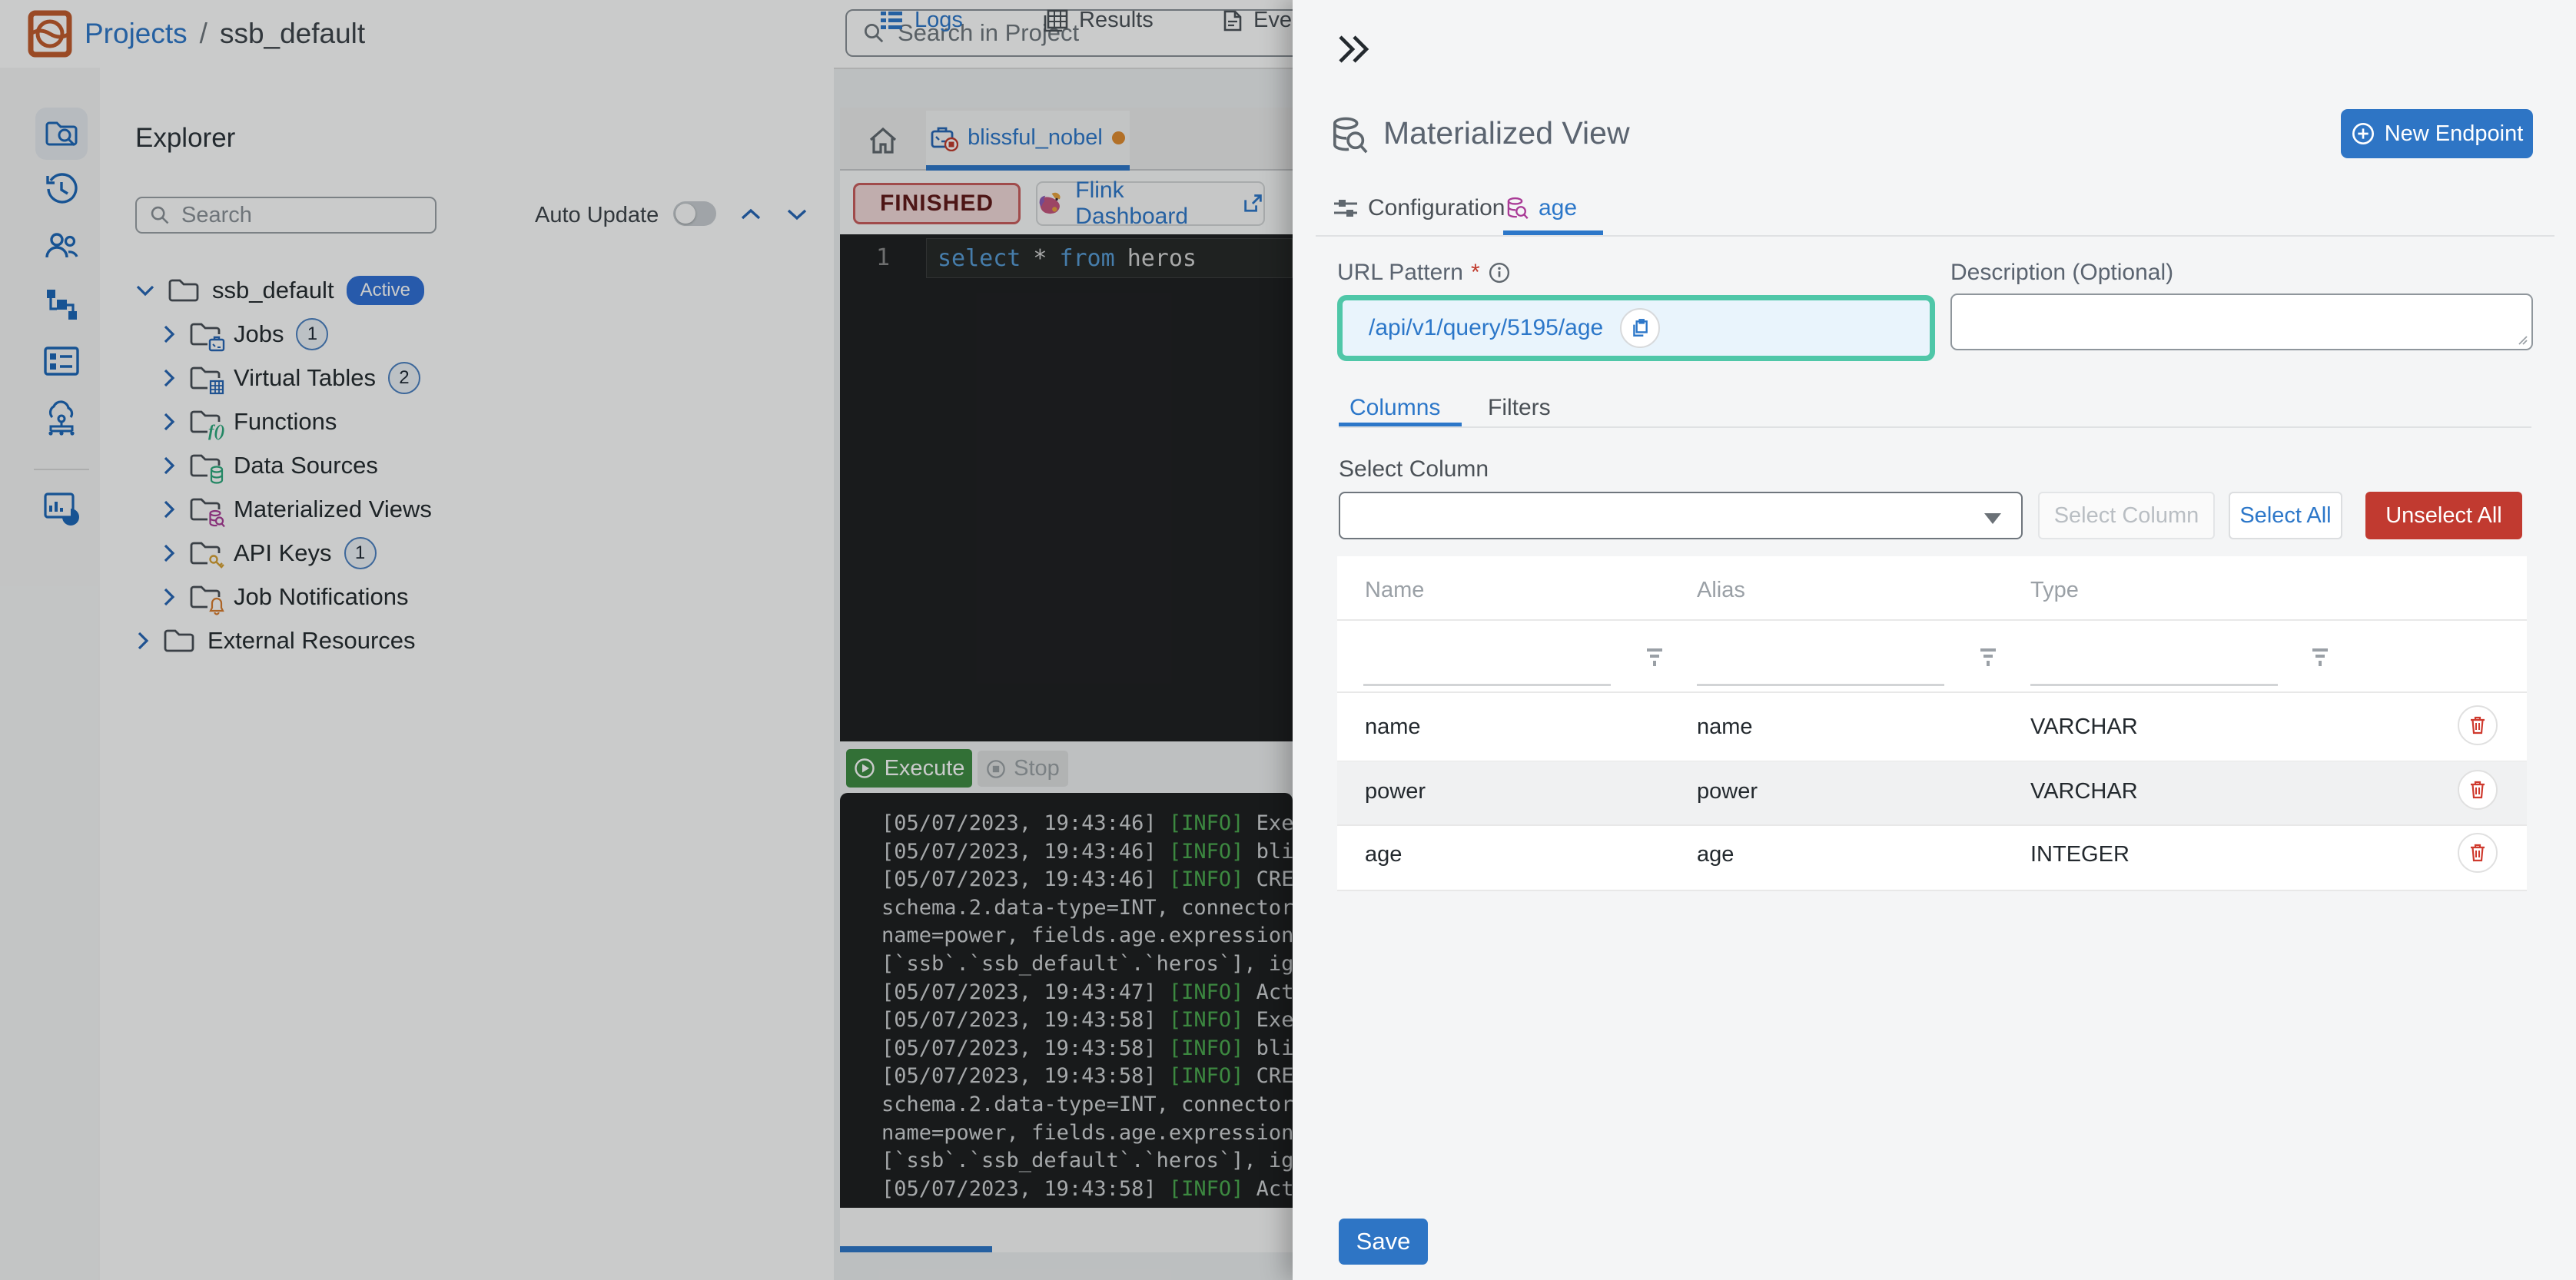  What do you see at coordinates (1725, 727) in the screenshot?
I see `cell-alias: name` at bounding box center [1725, 727].